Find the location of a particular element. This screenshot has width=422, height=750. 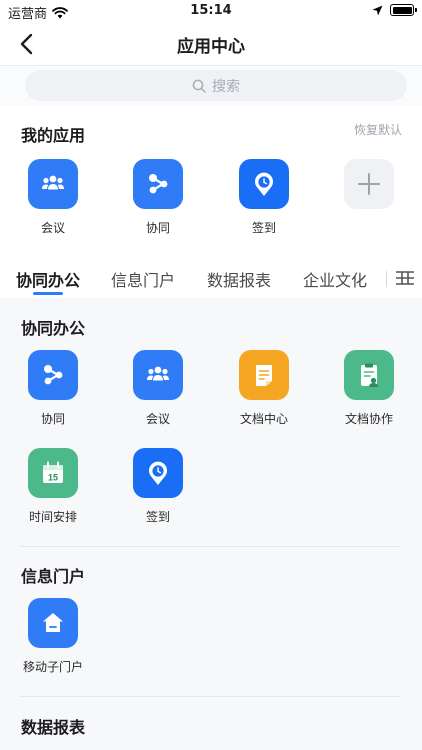

app-mobile-subportal: 移动子门户 is located at coordinates (53, 636).